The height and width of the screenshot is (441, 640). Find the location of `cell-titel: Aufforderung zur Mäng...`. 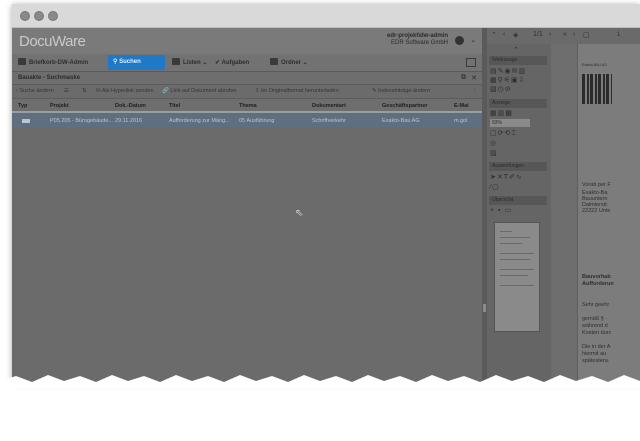

cell-titel: Aufforderung zur Mäng... is located at coordinates (199, 121).